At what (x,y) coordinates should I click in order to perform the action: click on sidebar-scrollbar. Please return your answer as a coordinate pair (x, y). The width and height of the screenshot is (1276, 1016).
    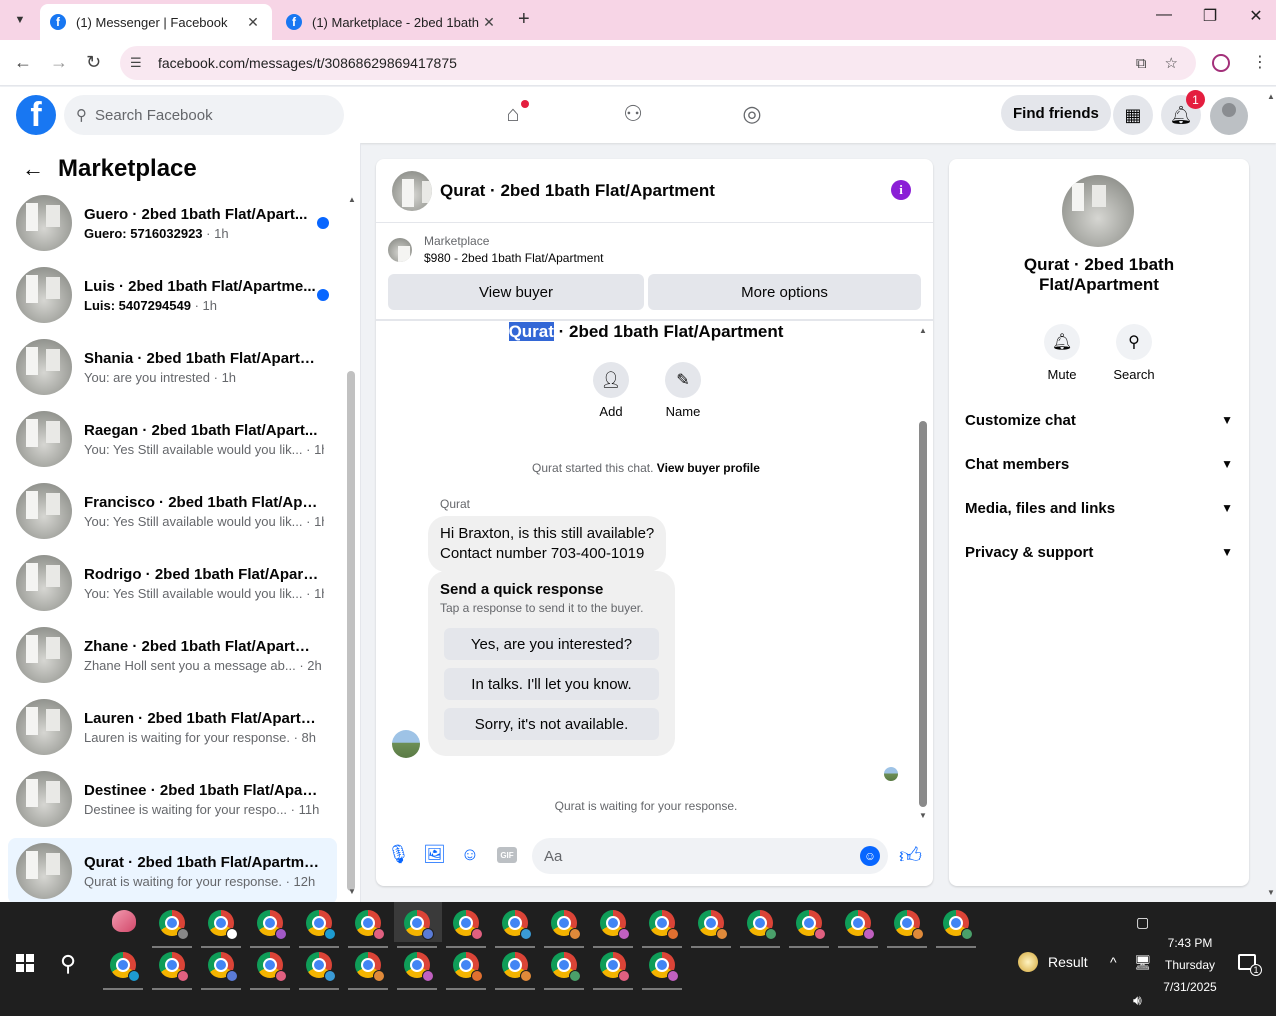
    Looking at the image, I should click on (351, 631).